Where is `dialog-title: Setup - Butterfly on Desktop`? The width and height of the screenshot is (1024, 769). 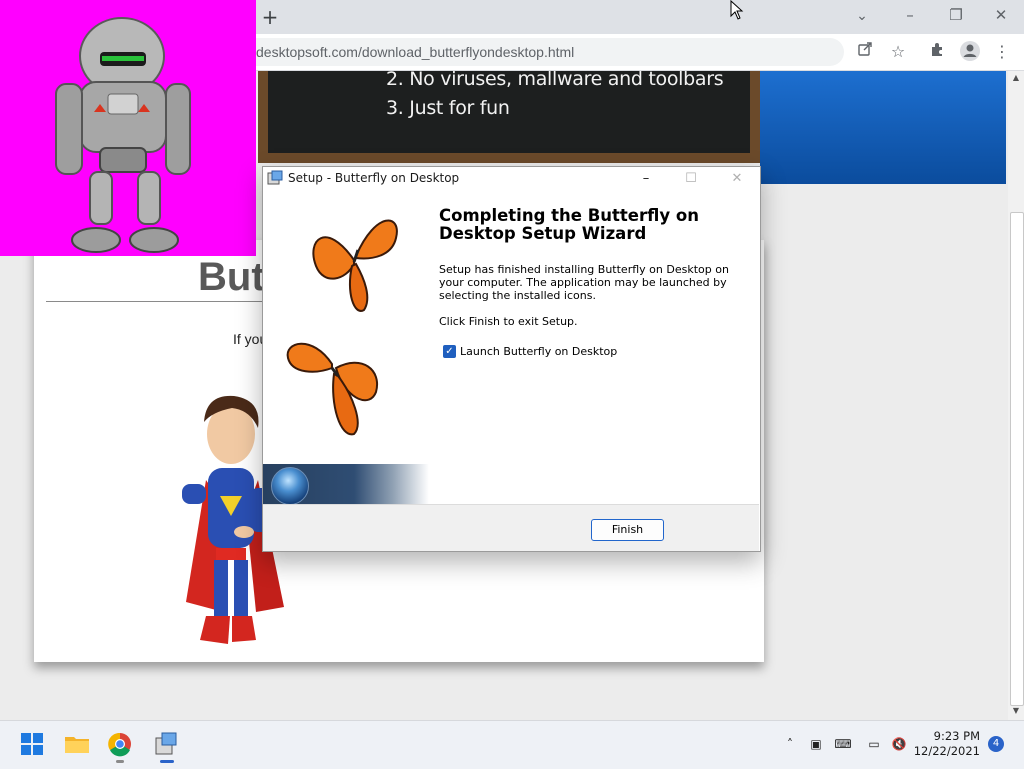
dialog-title: Setup - Butterfly on Desktop is located at coordinates (374, 178).